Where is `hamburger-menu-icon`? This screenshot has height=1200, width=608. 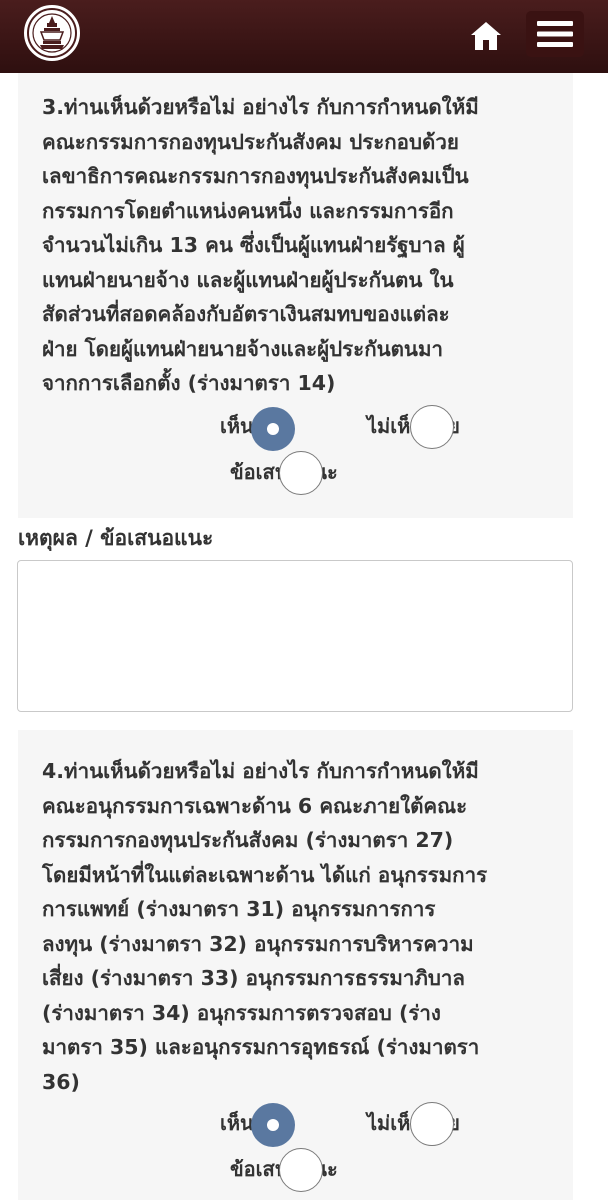
hamburger-menu-icon is located at coordinates (555, 34).